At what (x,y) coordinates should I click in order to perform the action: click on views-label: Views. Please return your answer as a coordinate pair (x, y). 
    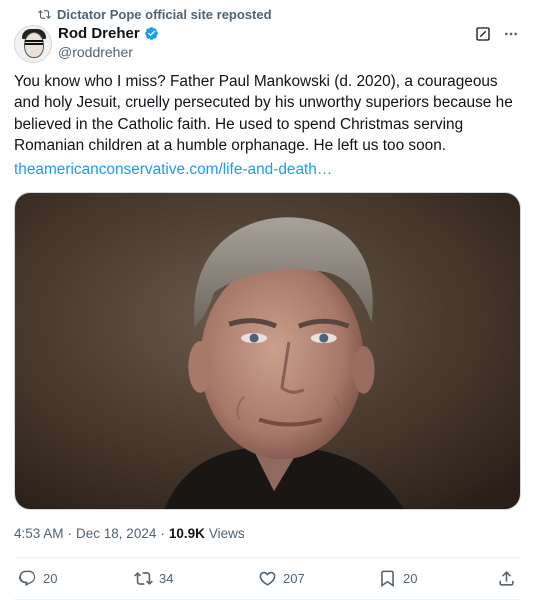
    Looking at the image, I should click on (226, 533).